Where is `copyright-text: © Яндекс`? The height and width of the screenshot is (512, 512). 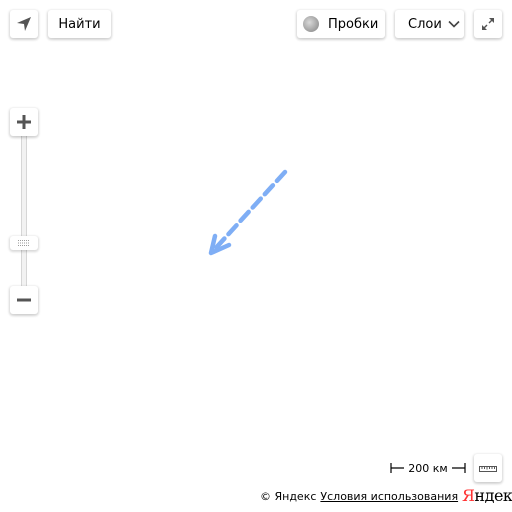
copyright-text: © Яндекс is located at coordinates (288, 496).